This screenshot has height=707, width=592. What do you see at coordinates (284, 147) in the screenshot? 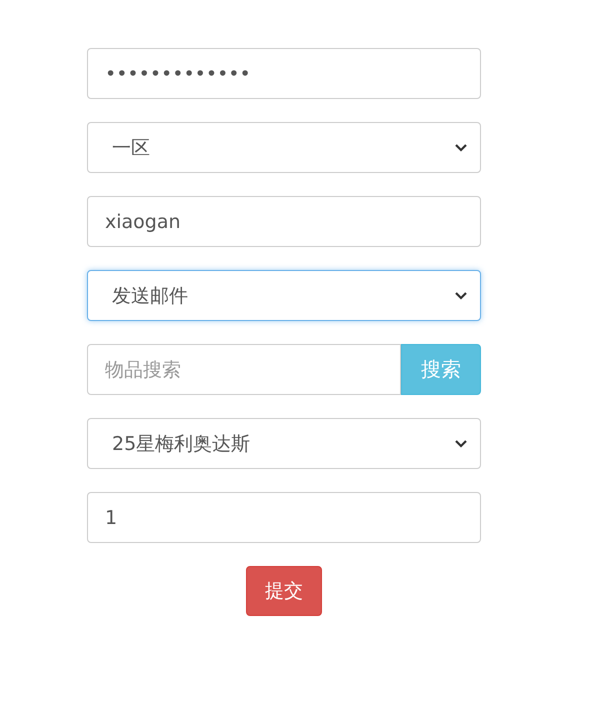
I see `dropdown-select: 一区` at bounding box center [284, 147].